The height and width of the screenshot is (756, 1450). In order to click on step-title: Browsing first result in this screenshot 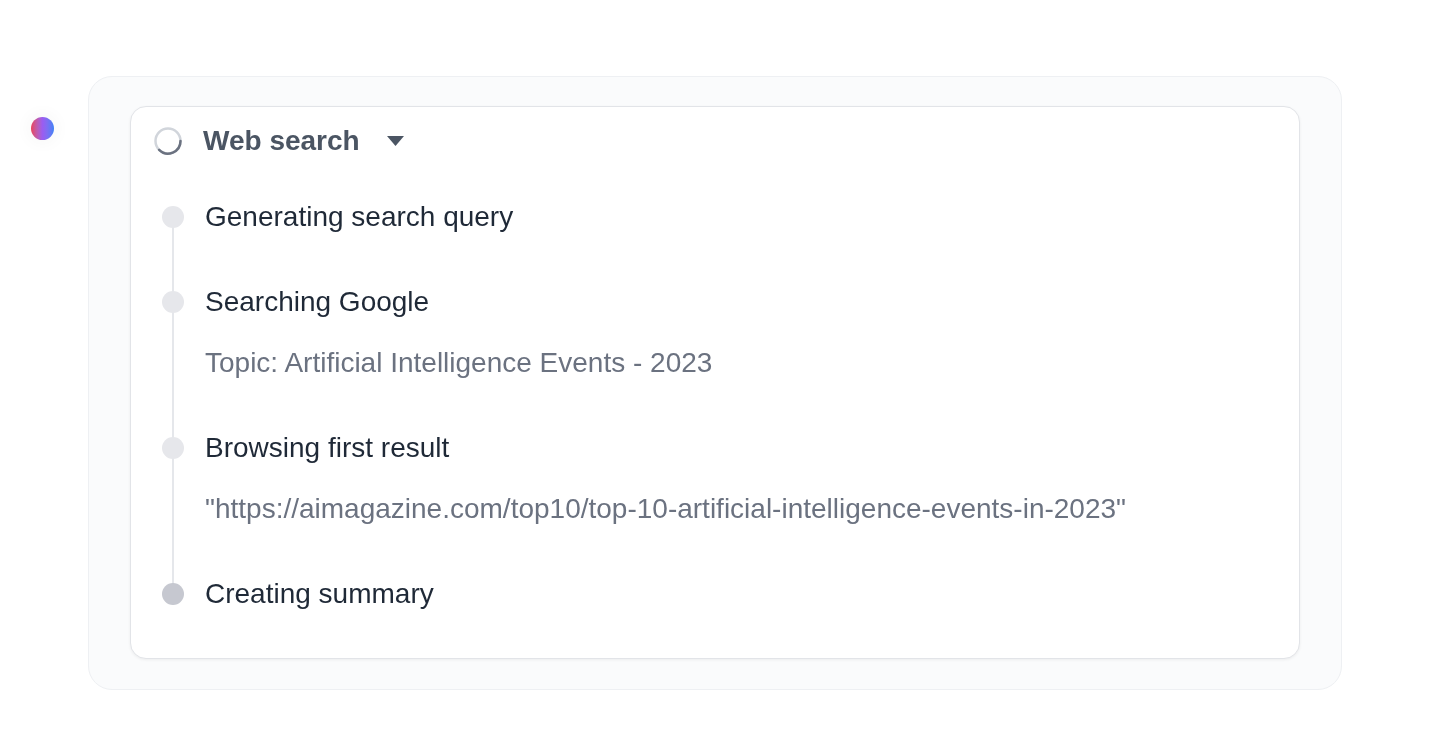, I will do `click(327, 448)`.